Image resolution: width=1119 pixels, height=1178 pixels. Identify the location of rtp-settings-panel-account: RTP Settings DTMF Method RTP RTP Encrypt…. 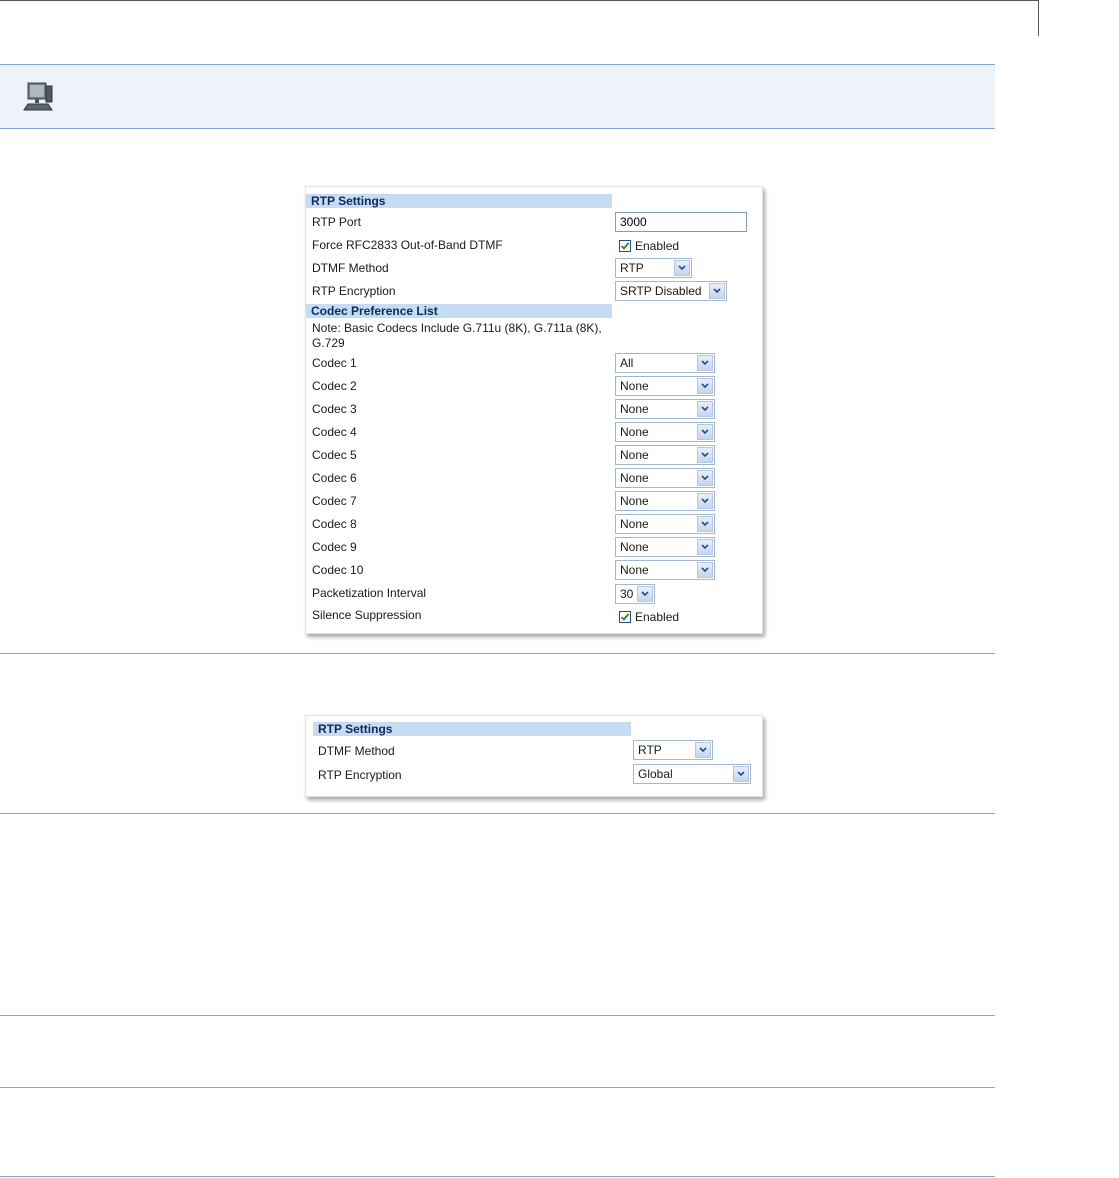
(534, 756).